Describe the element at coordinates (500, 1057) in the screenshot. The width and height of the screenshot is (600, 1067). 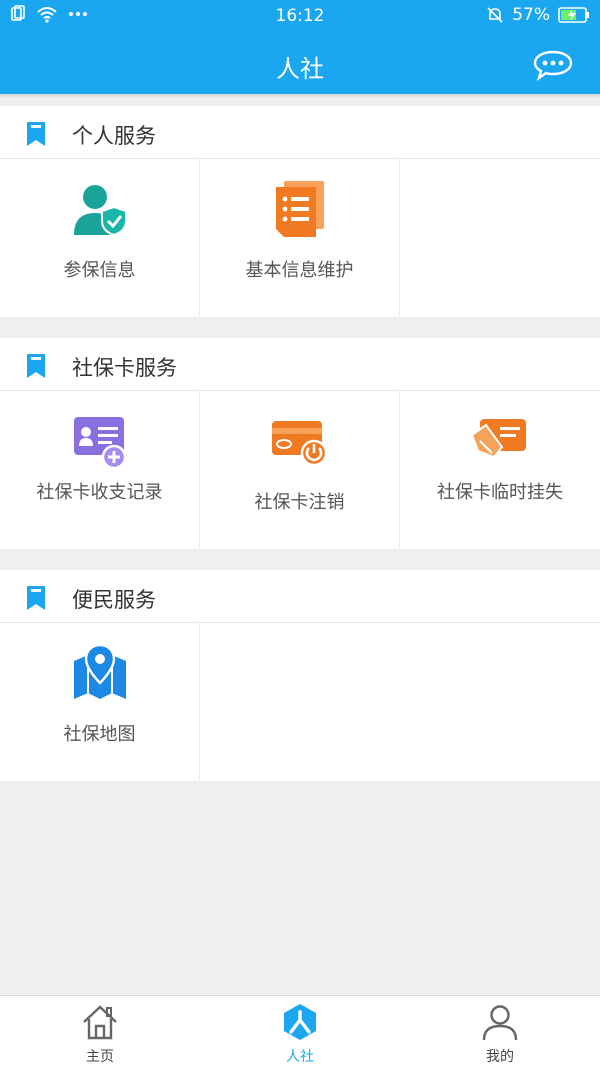
I see `tab-label: 我的` at that location.